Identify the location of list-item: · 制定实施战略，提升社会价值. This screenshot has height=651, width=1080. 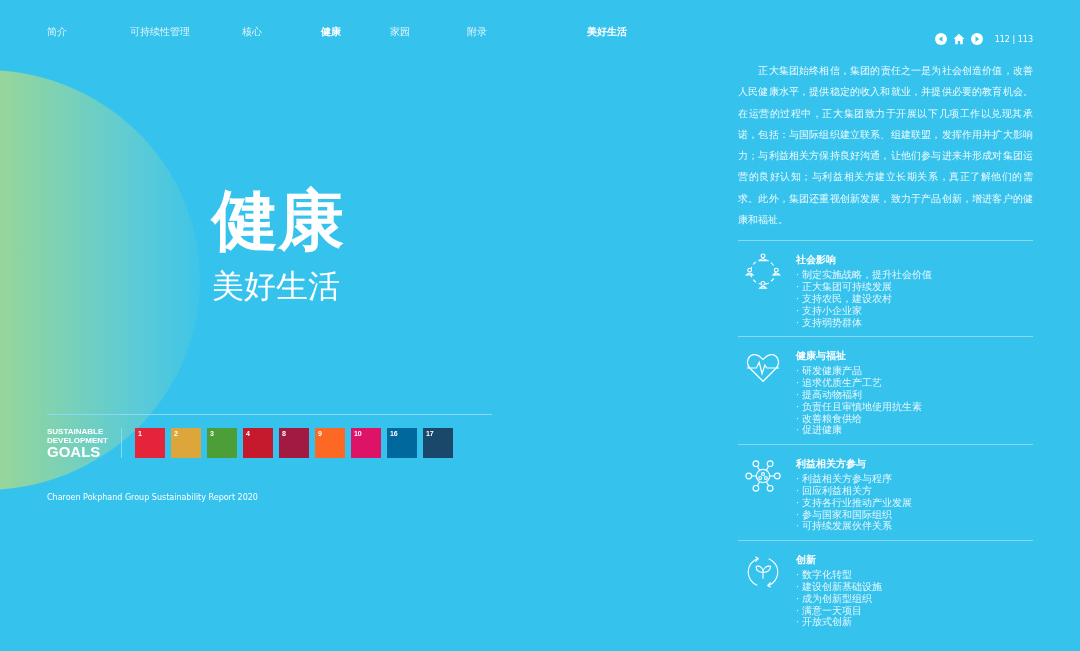
(864, 275).